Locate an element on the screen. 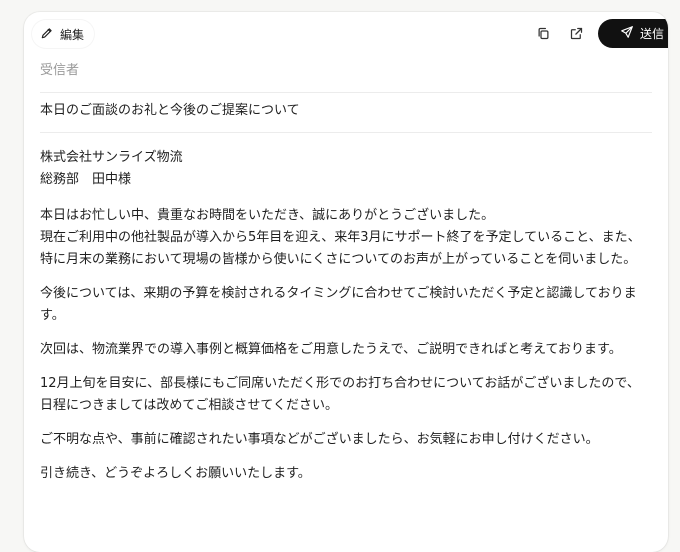 The width and height of the screenshot is (680, 552). send-label: 送信 is located at coordinates (651, 34).